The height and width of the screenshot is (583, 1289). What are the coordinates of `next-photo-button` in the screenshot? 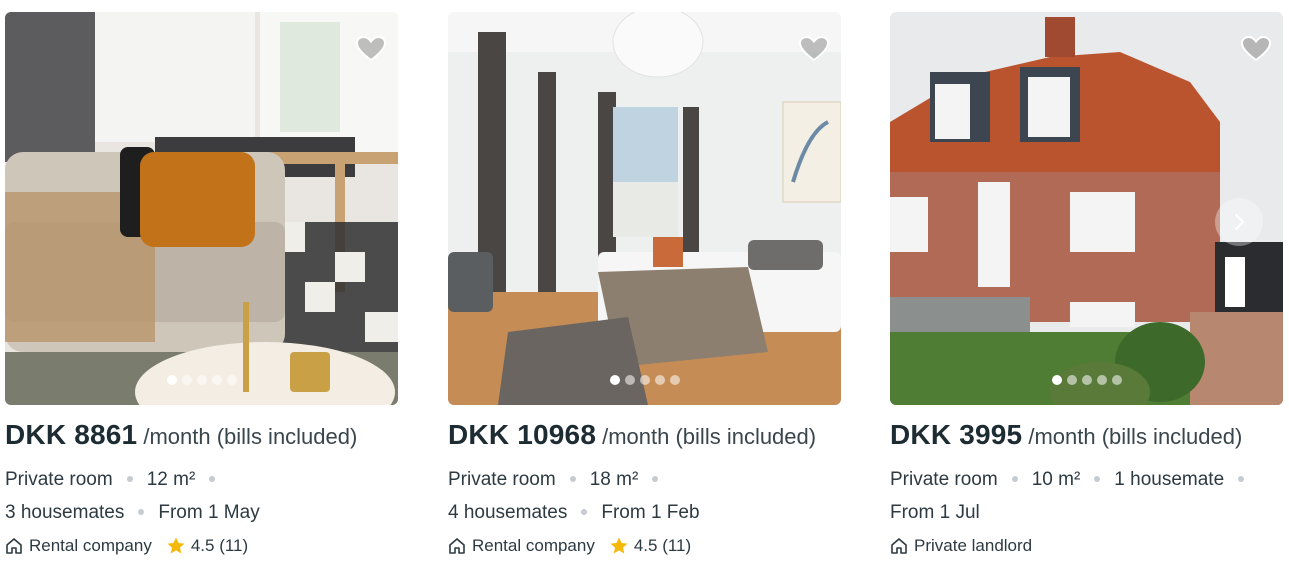 It's located at (1239, 222).